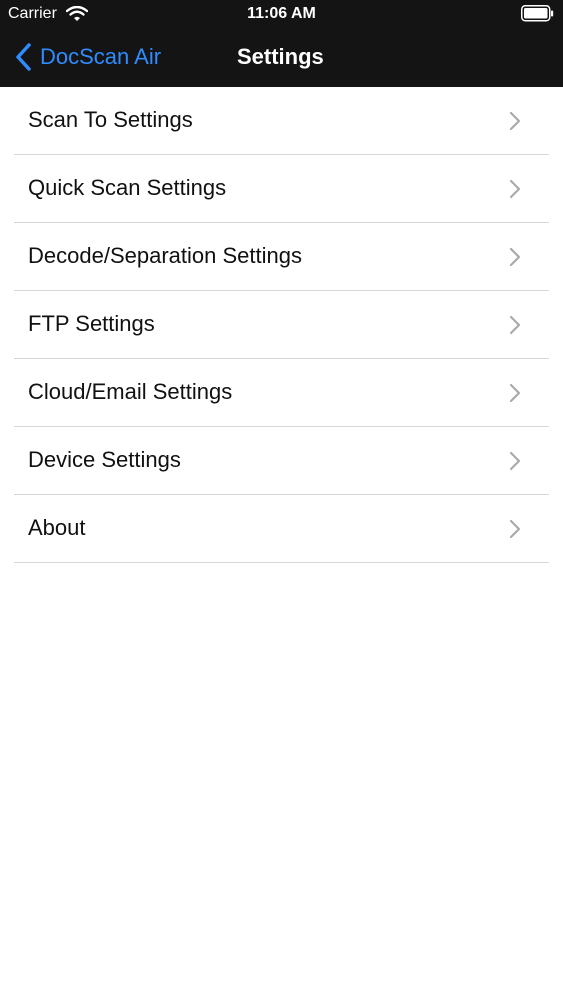 This screenshot has width=563, height=1000. Describe the element at coordinates (281, 393) in the screenshot. I see `settings-item-cloud-email: Cloud/Email Settings` at that location.